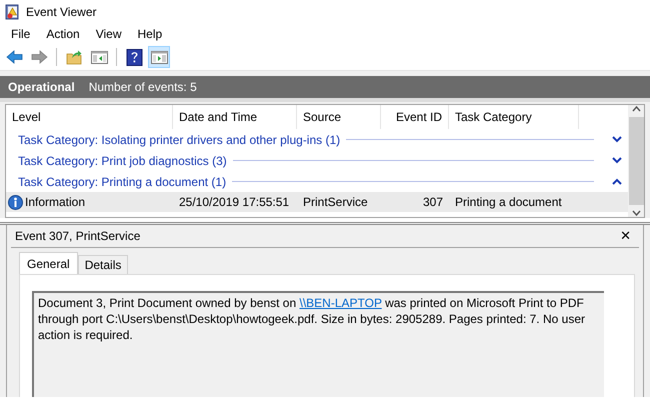 The width and height of the screenshot is (650, 400). Describe the element at coordinates (103, 264) in the screenshot. I see `tab: Details` at that location.